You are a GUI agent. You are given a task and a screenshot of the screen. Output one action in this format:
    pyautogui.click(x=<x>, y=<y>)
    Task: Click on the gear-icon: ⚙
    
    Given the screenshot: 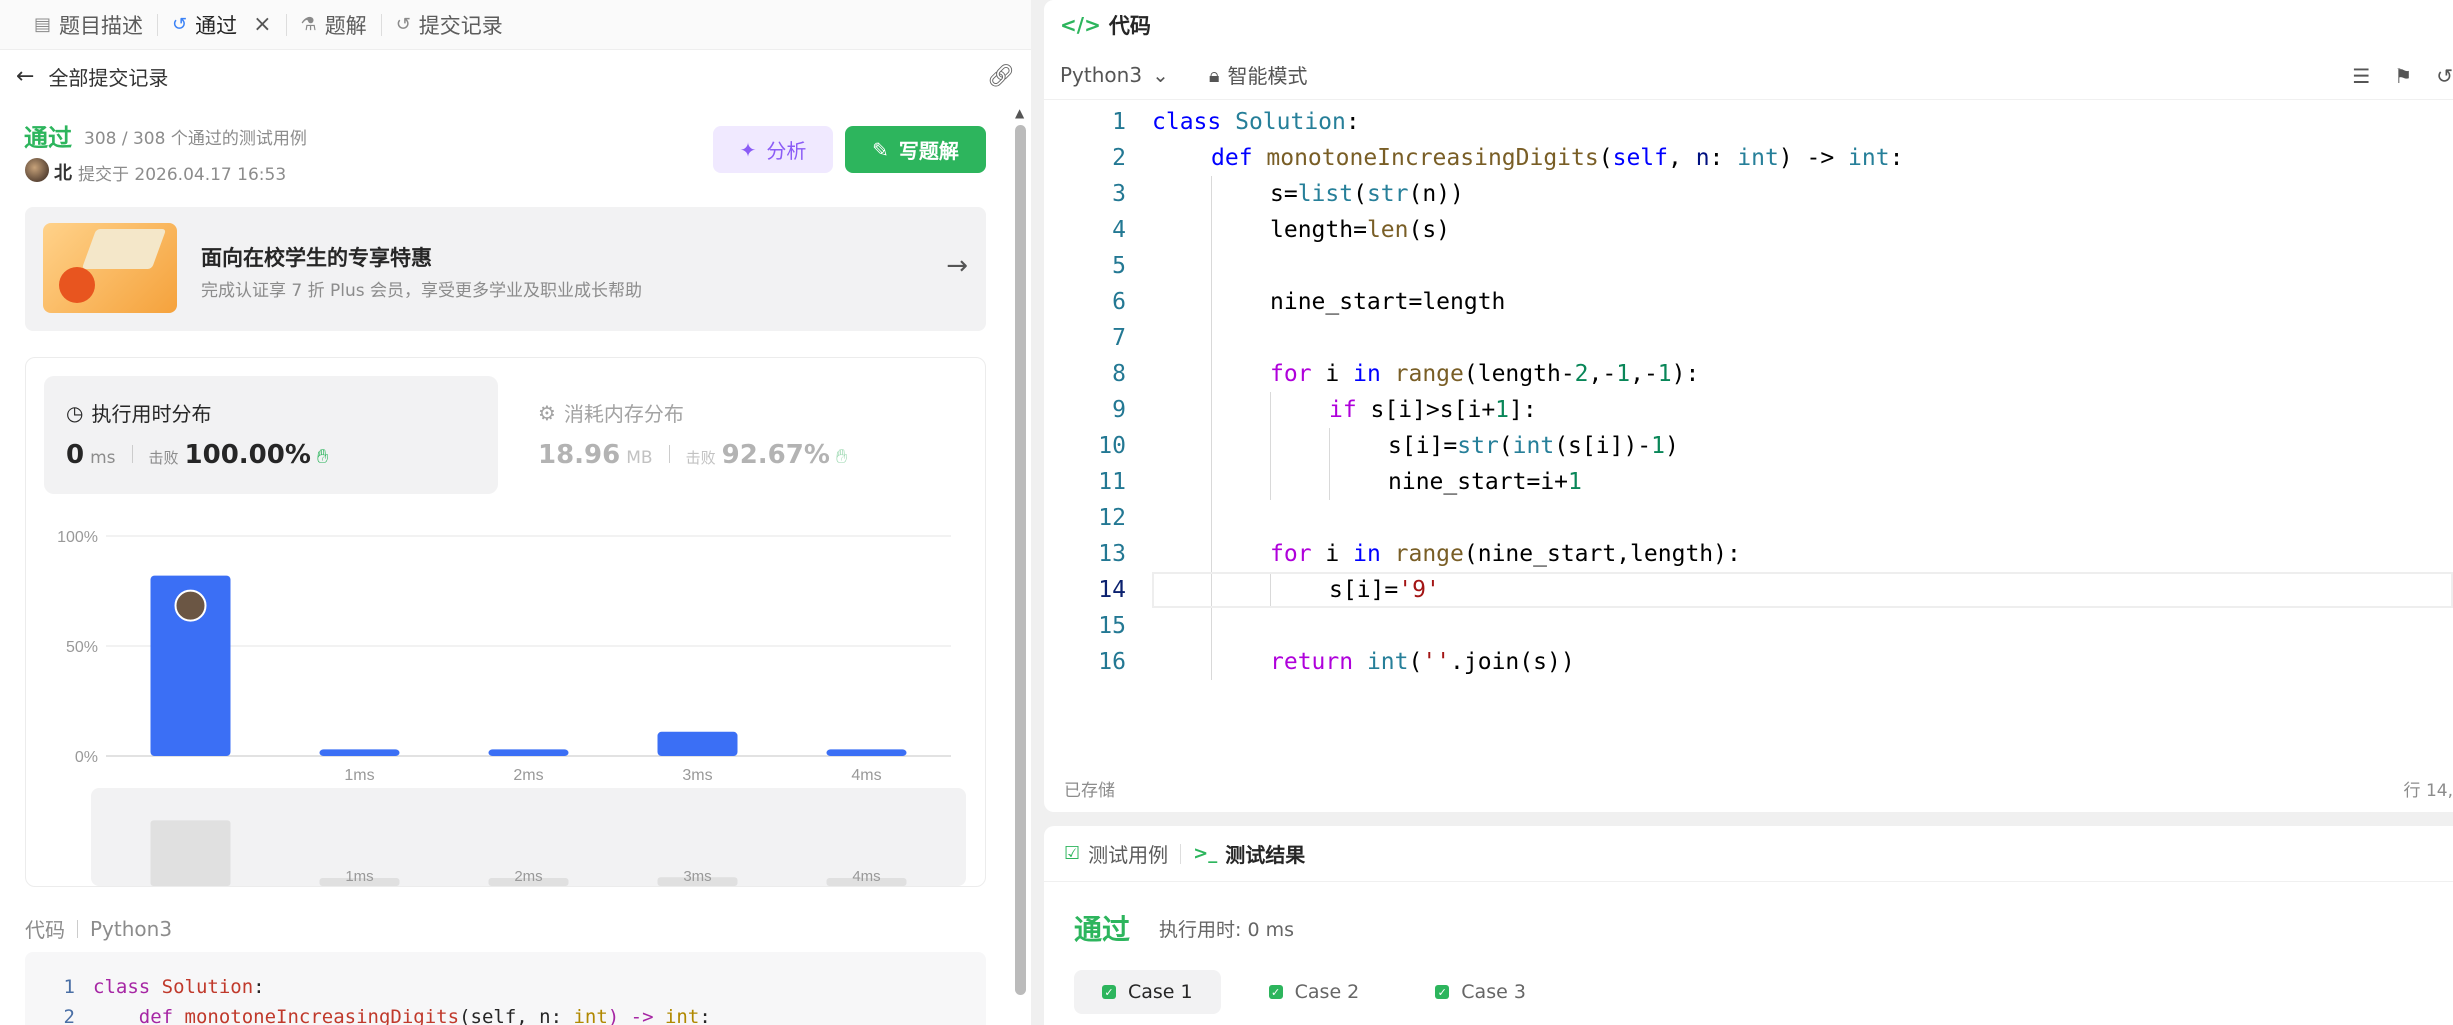 What is the action you would take?
    pyautogui.click(x=547, y=412)
    